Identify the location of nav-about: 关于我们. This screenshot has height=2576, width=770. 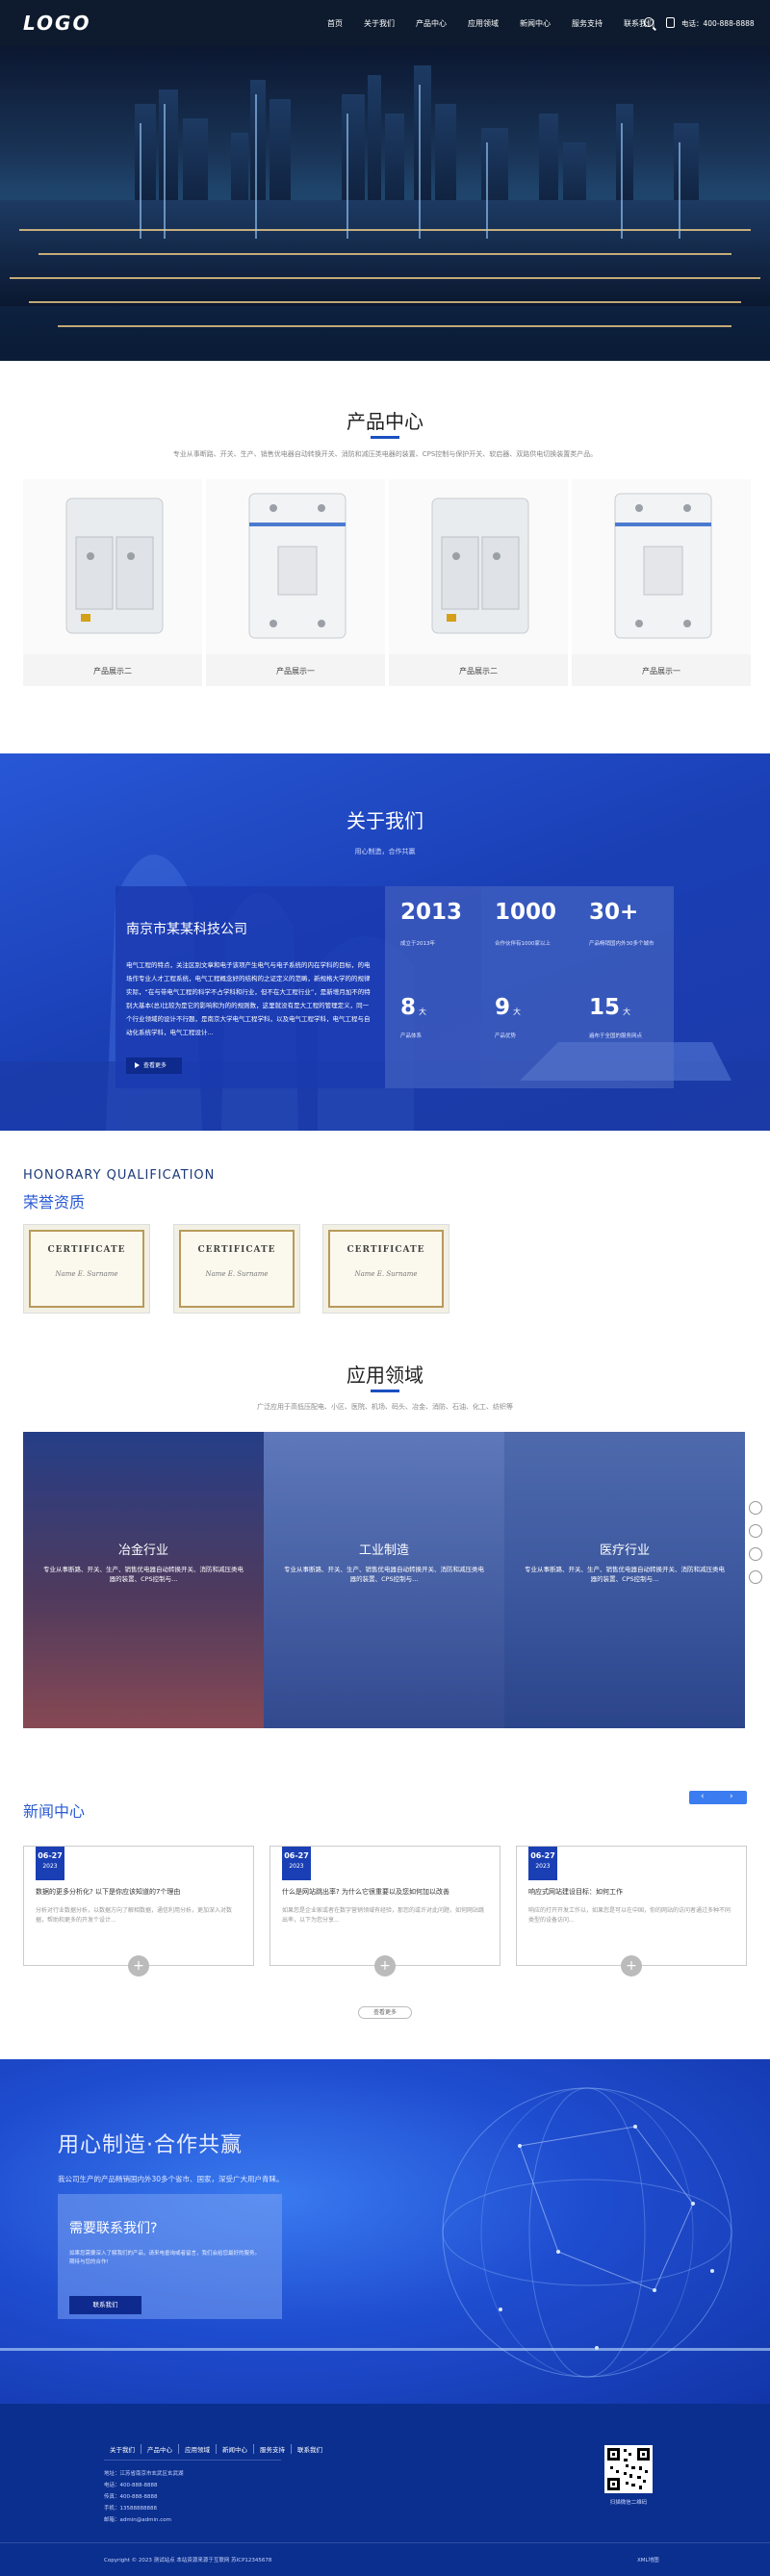
(379, 23).